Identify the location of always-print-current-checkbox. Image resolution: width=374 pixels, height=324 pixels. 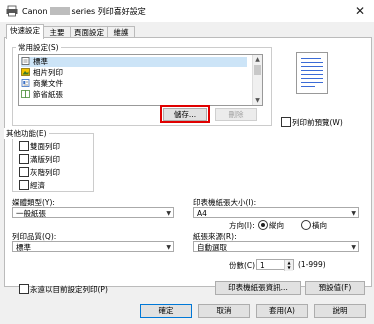
(24, 289).